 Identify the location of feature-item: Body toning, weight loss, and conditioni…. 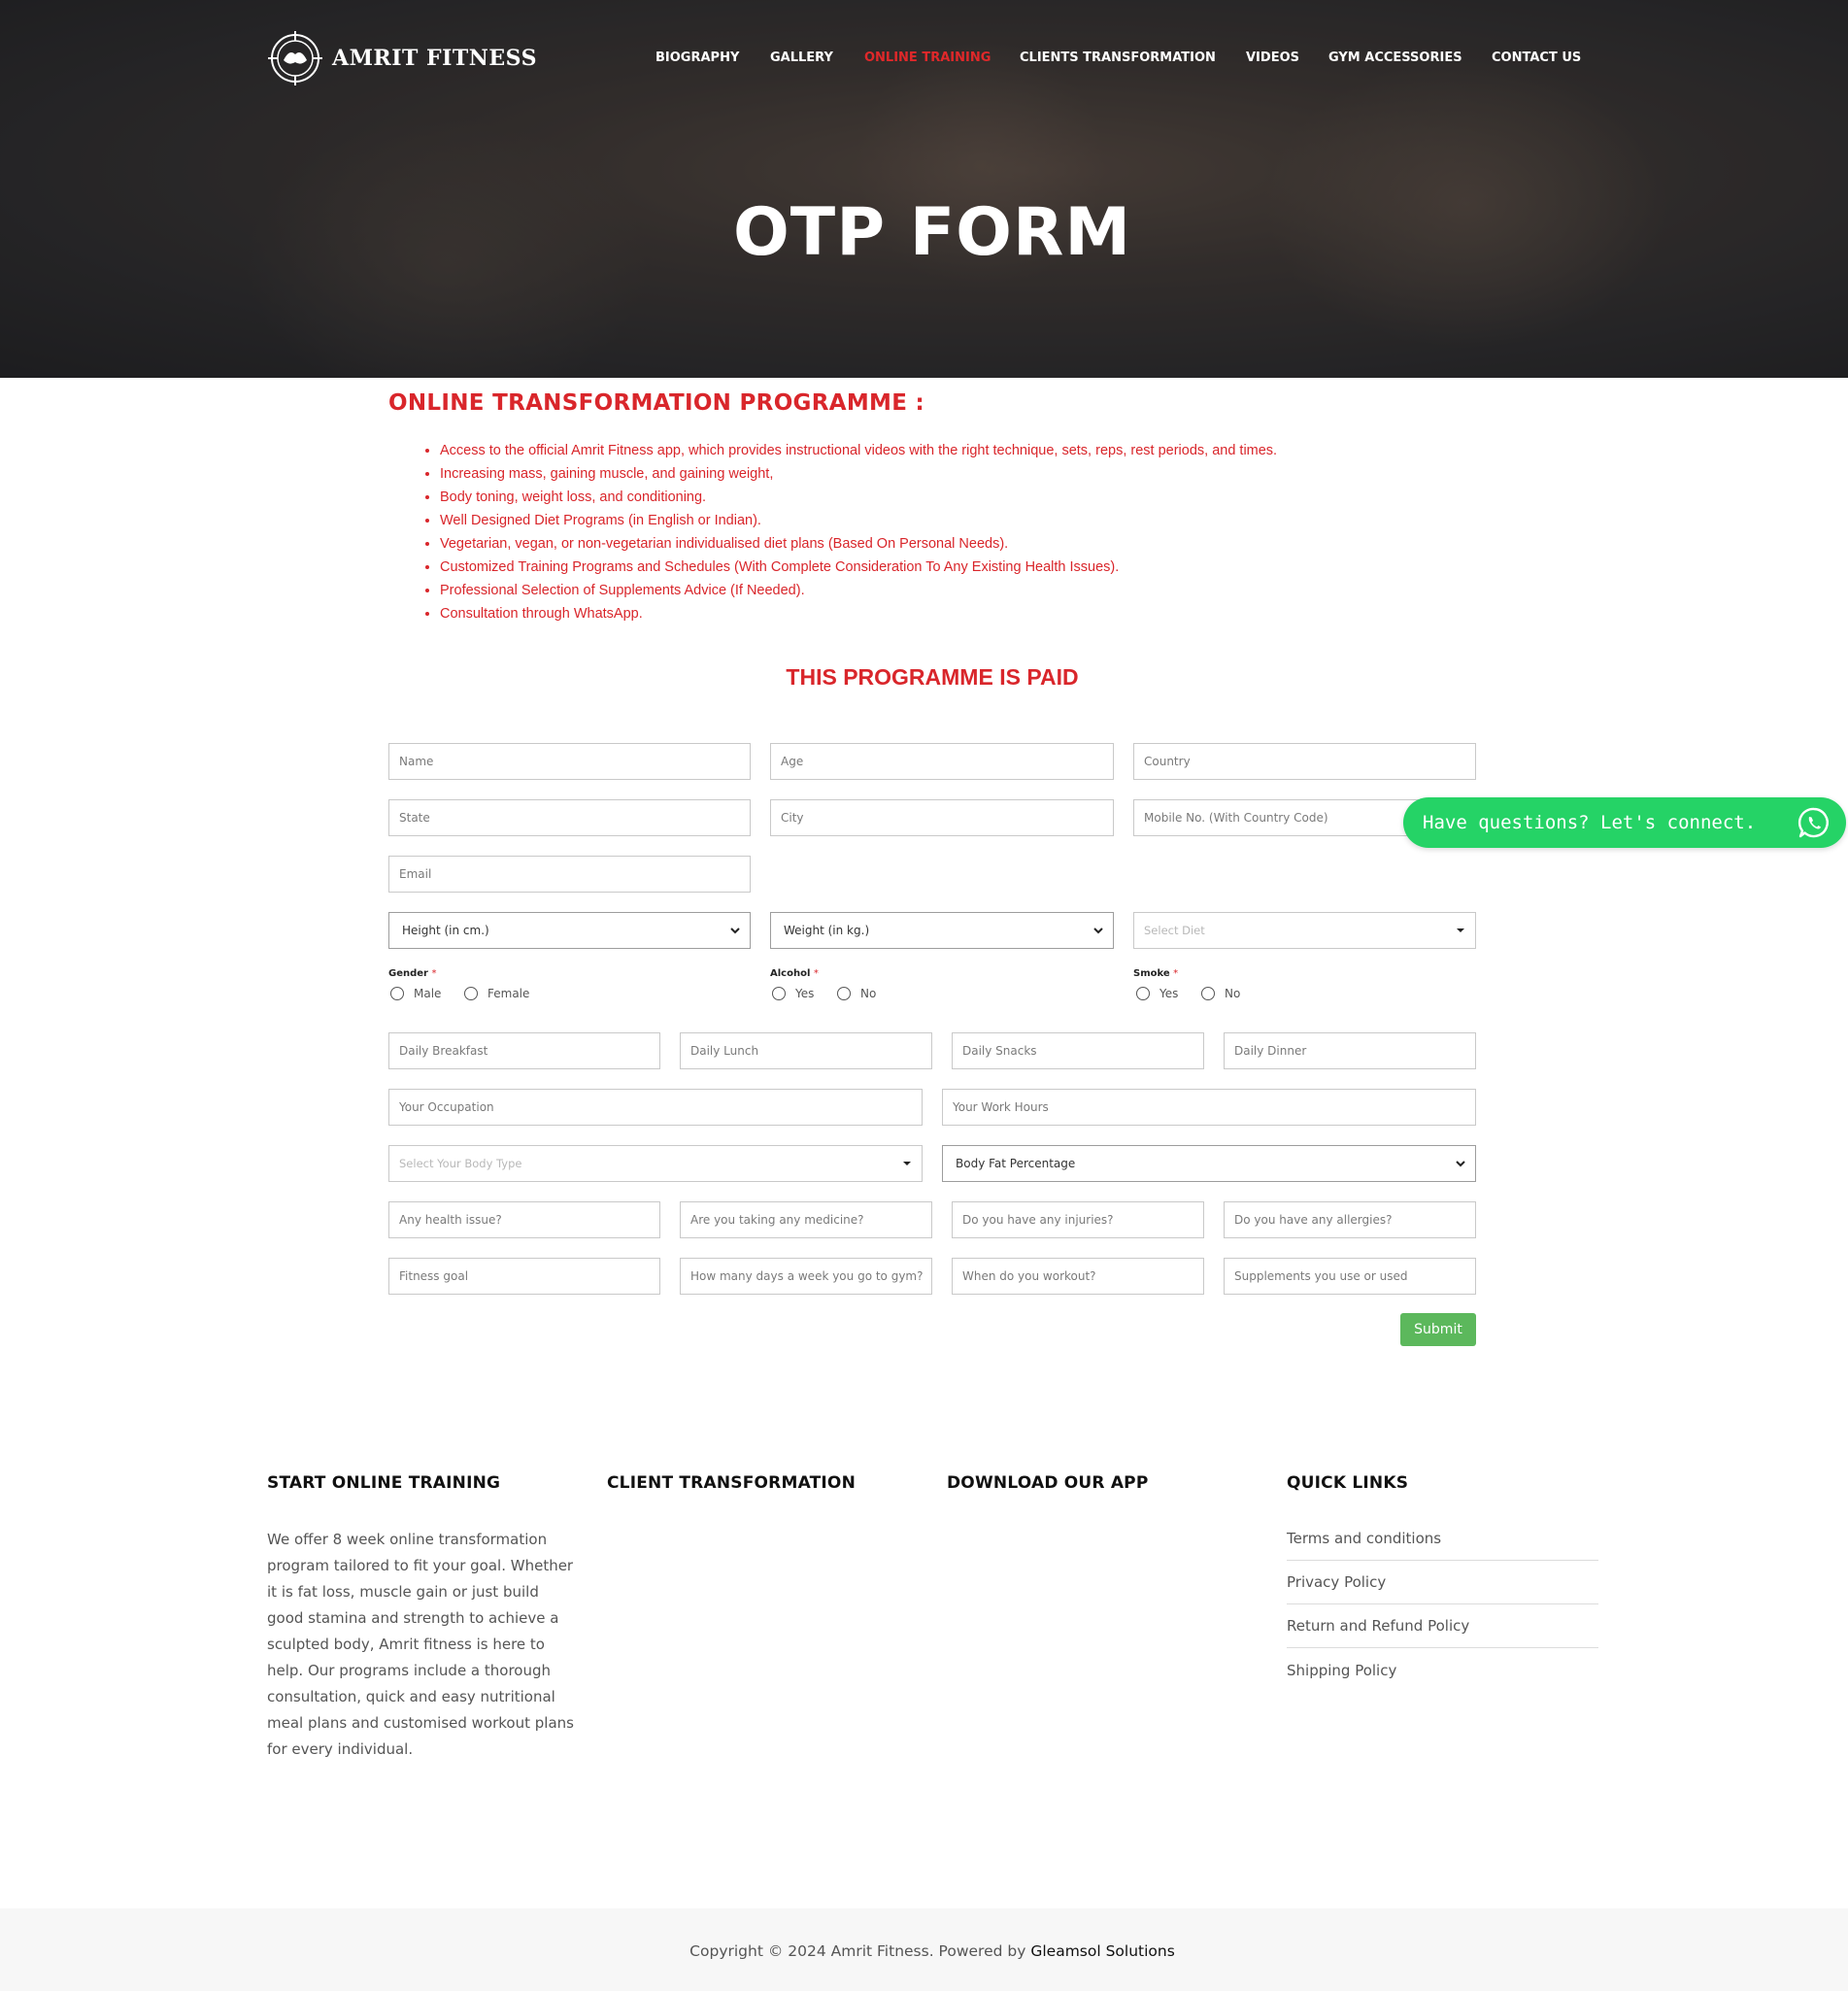
(858, 499).